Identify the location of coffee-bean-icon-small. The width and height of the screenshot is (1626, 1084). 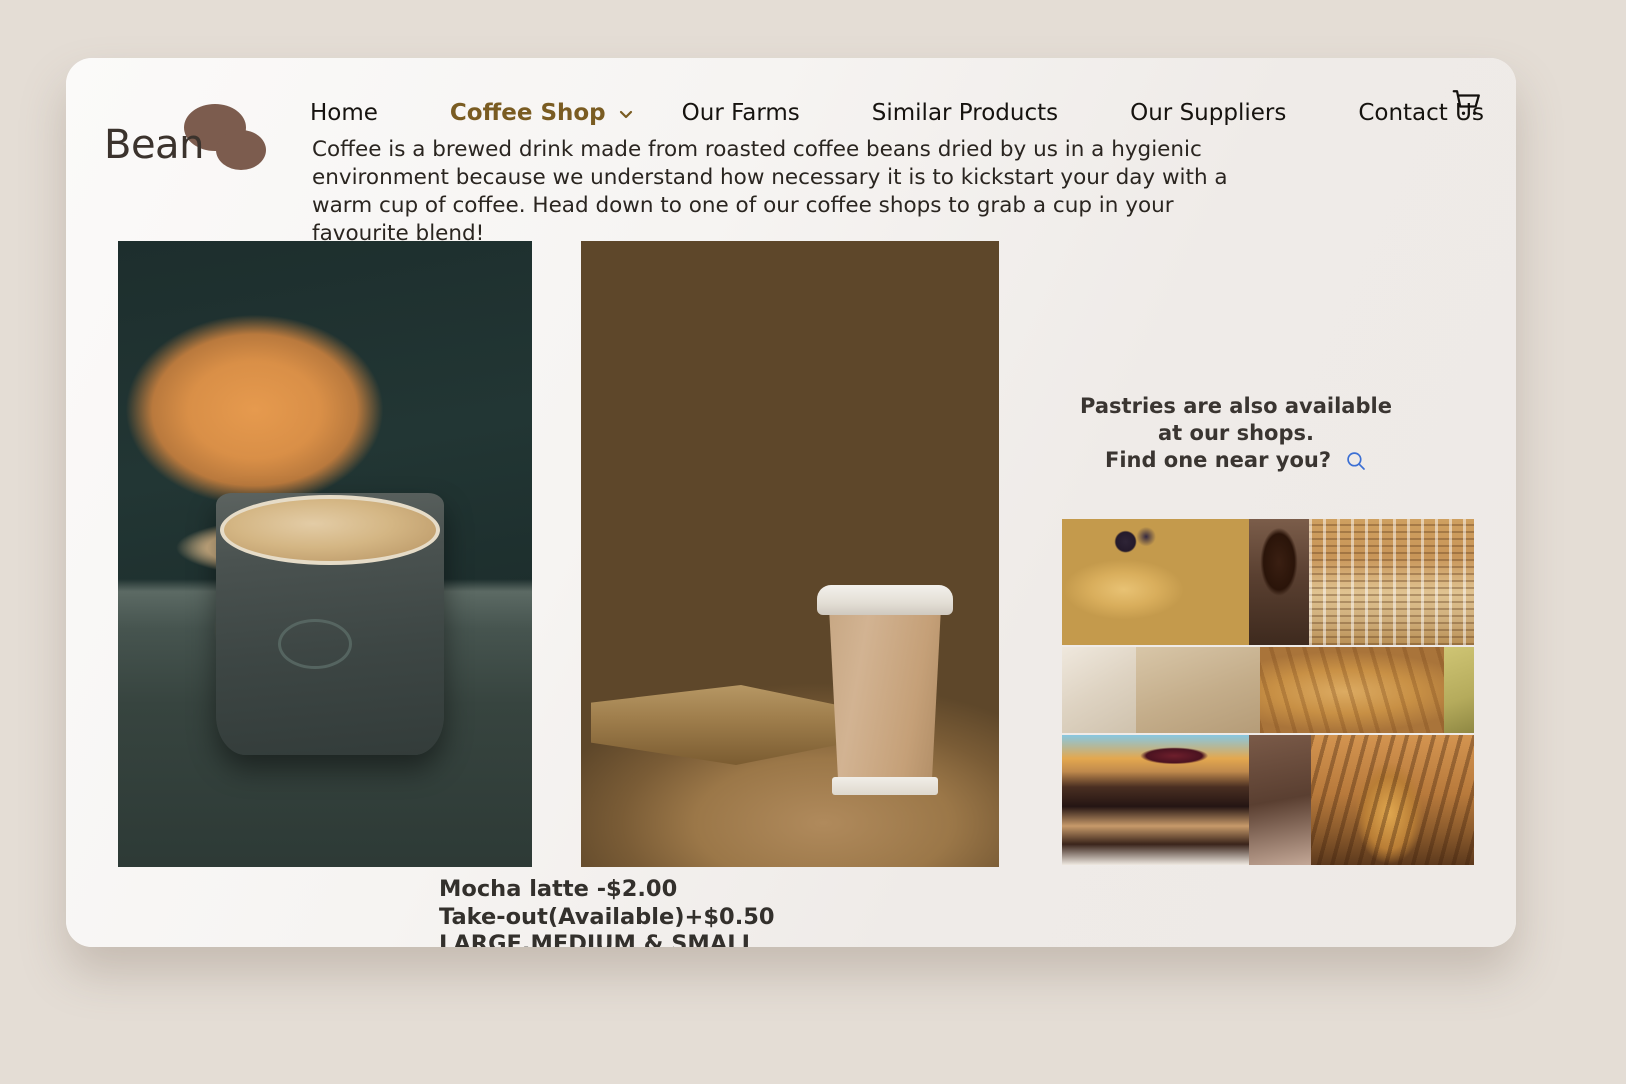
(241, 150).